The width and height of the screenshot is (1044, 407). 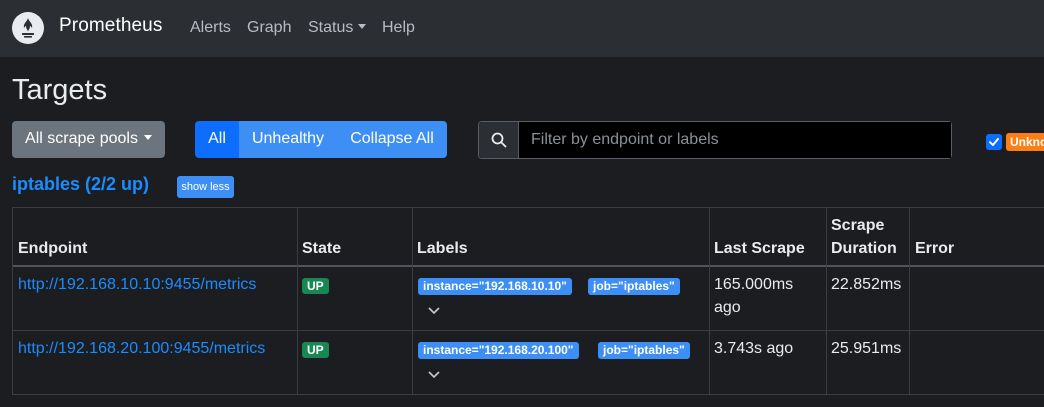 I want to click on scrape-pools-dropdown: All scrape pools, so click(x=88, y=139).